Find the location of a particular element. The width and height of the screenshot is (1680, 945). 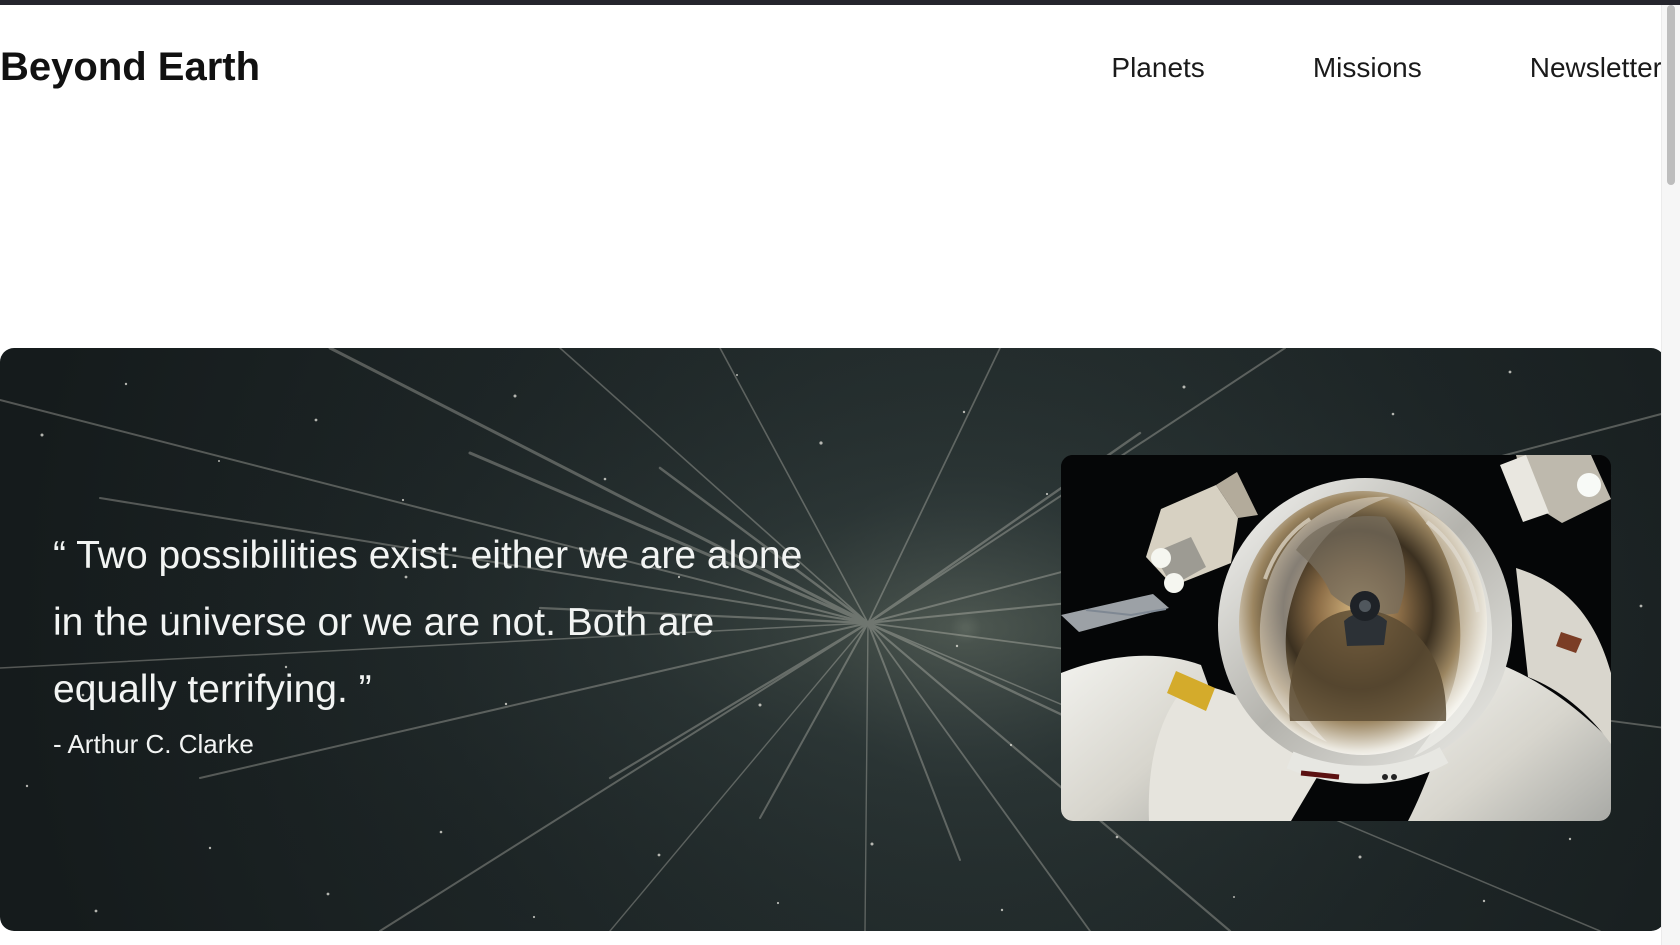

astronaut-image is located at coordinates (1336, 638).